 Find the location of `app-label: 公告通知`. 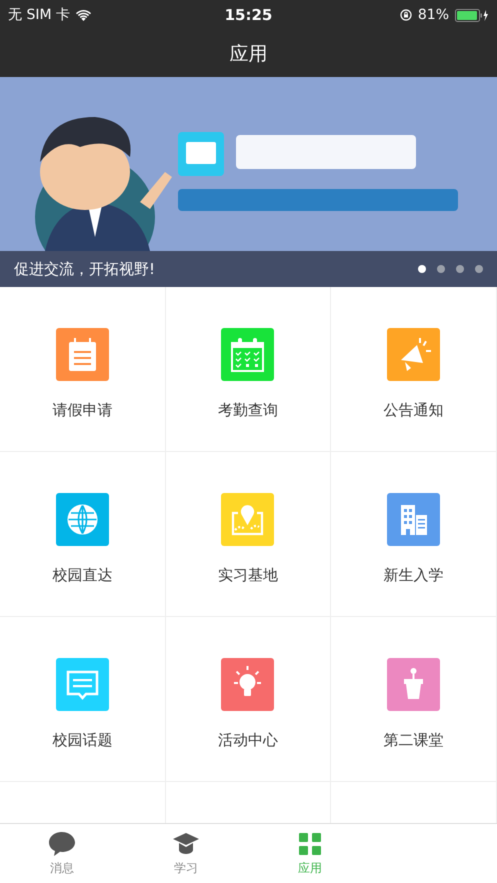

app-label: 公告通知 is located at coordinates (414, 410).